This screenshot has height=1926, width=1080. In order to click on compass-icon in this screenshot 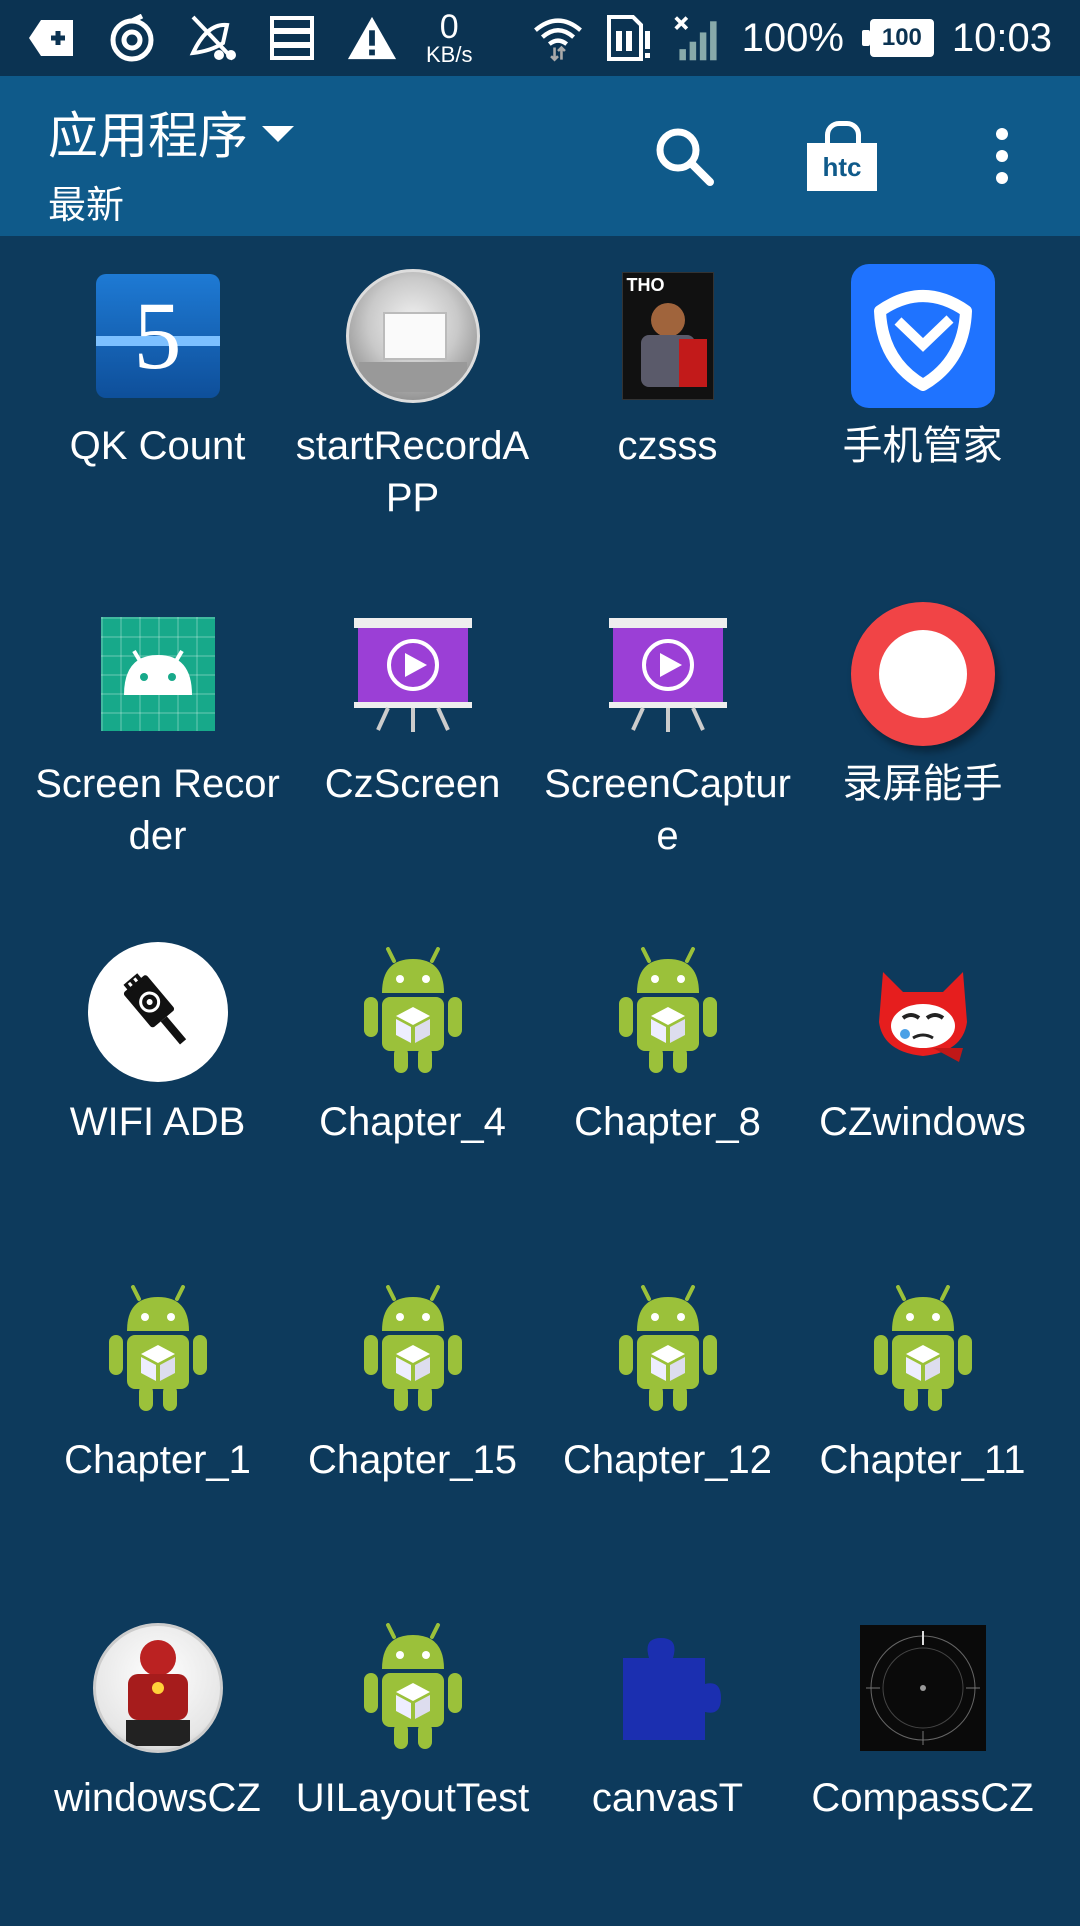, I will do `click(922, 1688)`.